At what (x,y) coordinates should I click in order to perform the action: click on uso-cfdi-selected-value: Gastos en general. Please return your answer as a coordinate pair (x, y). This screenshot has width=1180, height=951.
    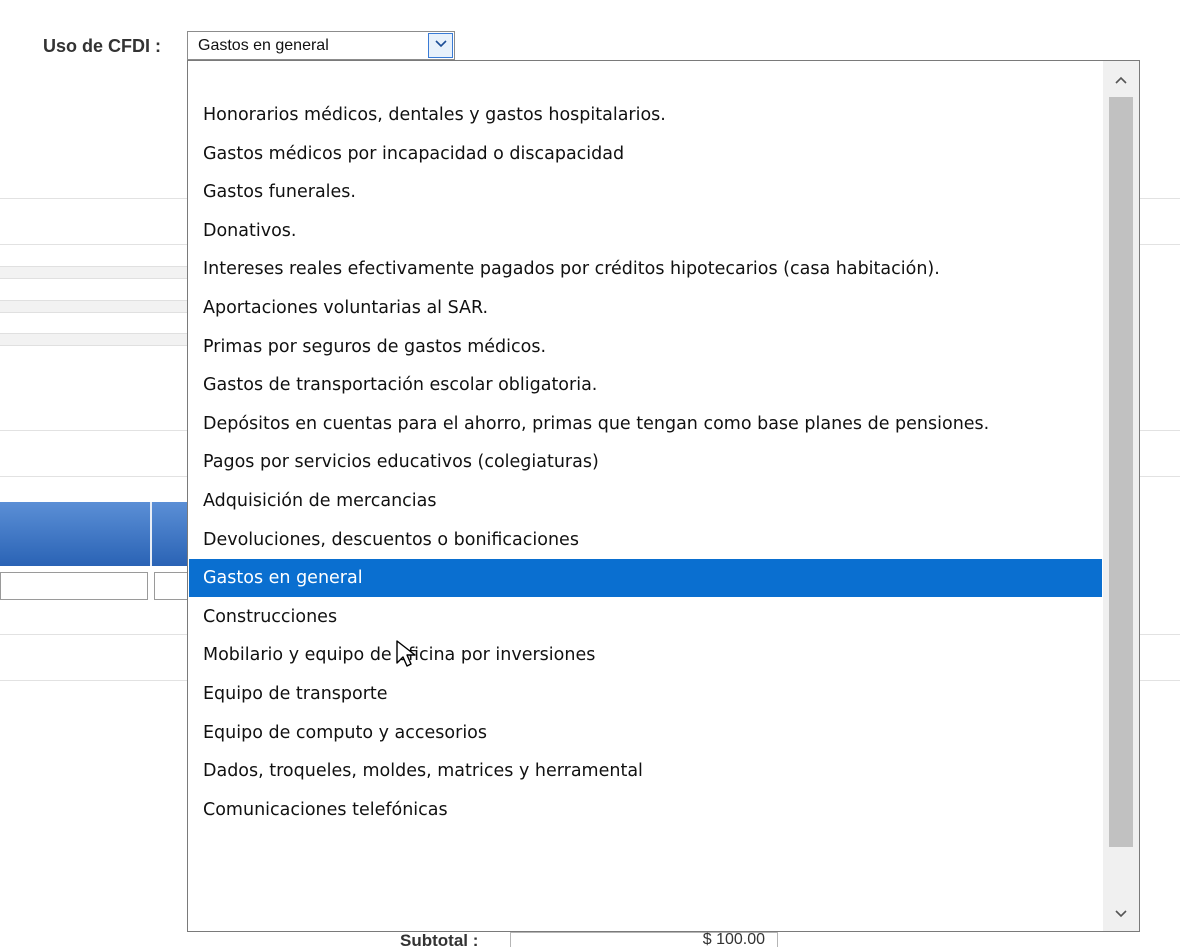
    Looking at the image, I should click on (263, 45).